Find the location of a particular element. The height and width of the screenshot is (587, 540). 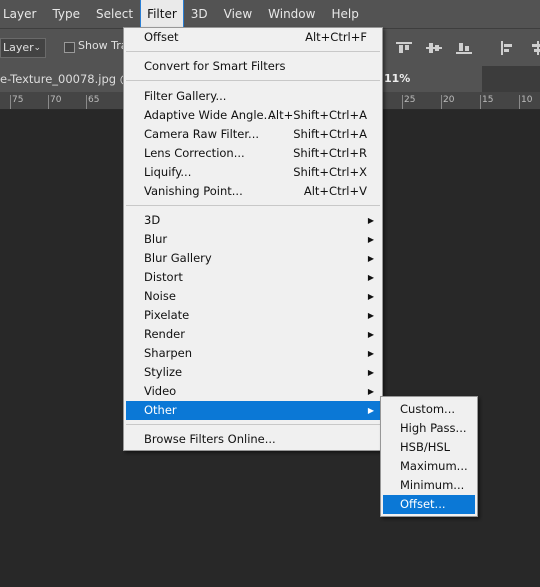

menu-item-stylize: Stylize ▶ is located at coordinates (253, 372).